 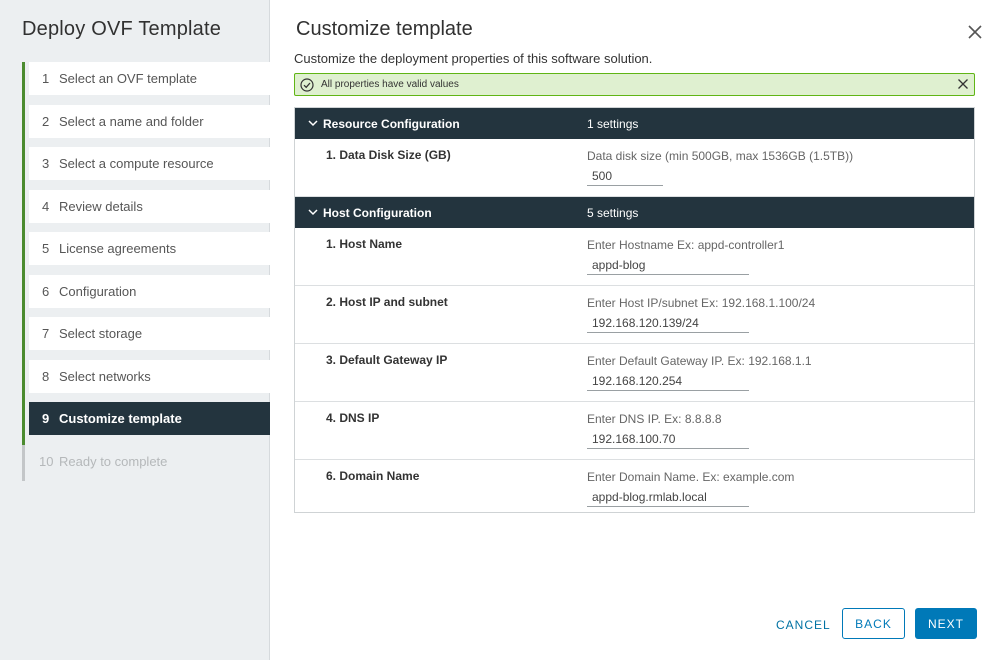 I want to click on step-number: 6, so click(x=46, y=291).